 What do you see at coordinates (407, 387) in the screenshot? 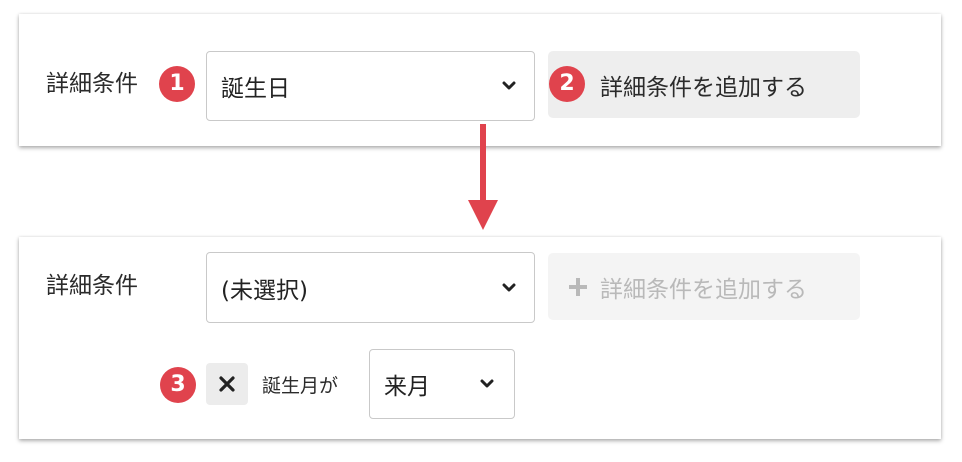
I see `birth-month-select-value: 来月` at bounding box center [407, 387].